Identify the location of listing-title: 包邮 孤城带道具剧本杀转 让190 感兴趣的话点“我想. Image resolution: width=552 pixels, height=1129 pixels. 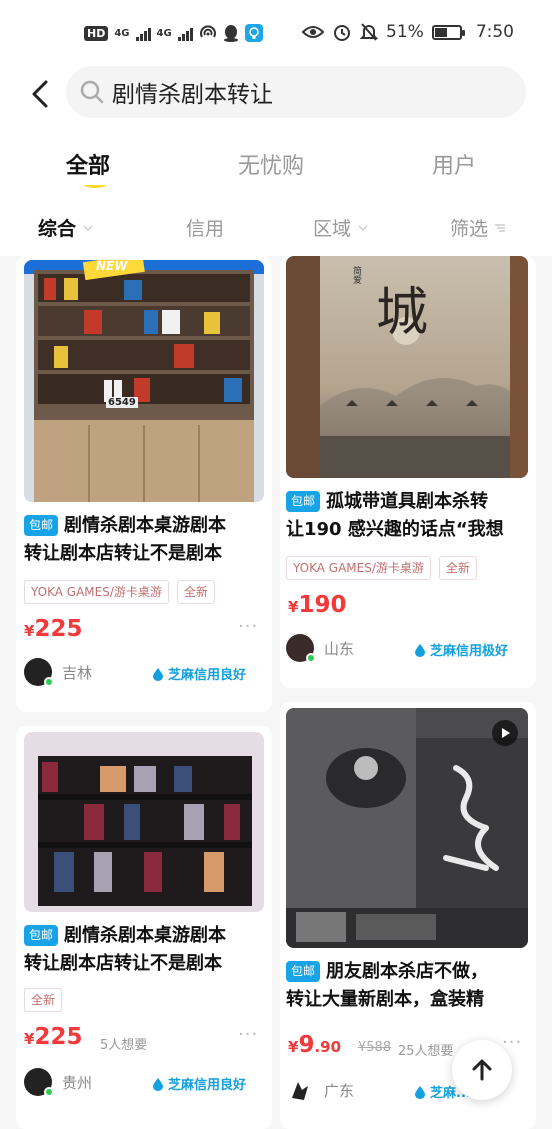
(409, 516).